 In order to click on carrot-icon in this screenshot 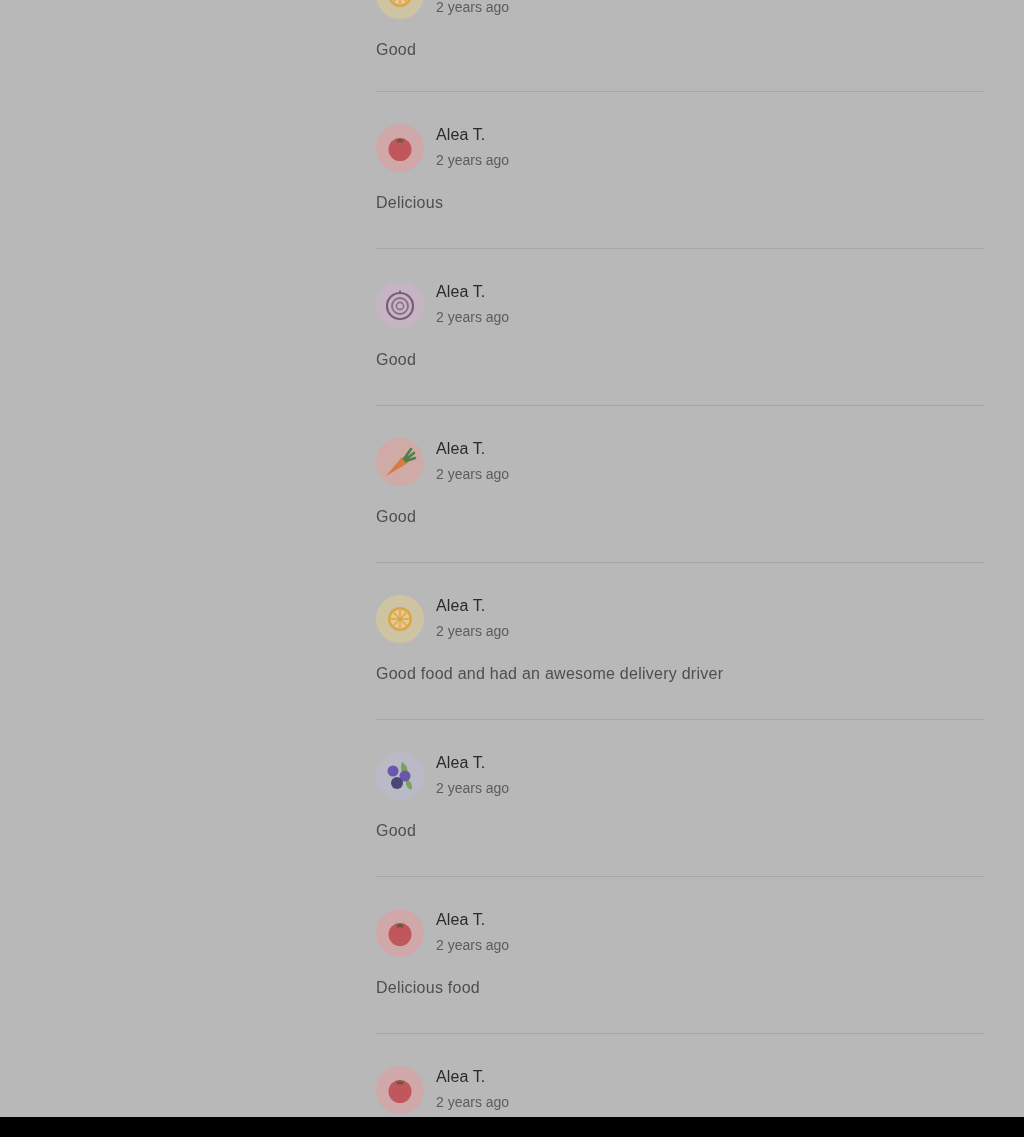, I will do `click(400, 462)`.